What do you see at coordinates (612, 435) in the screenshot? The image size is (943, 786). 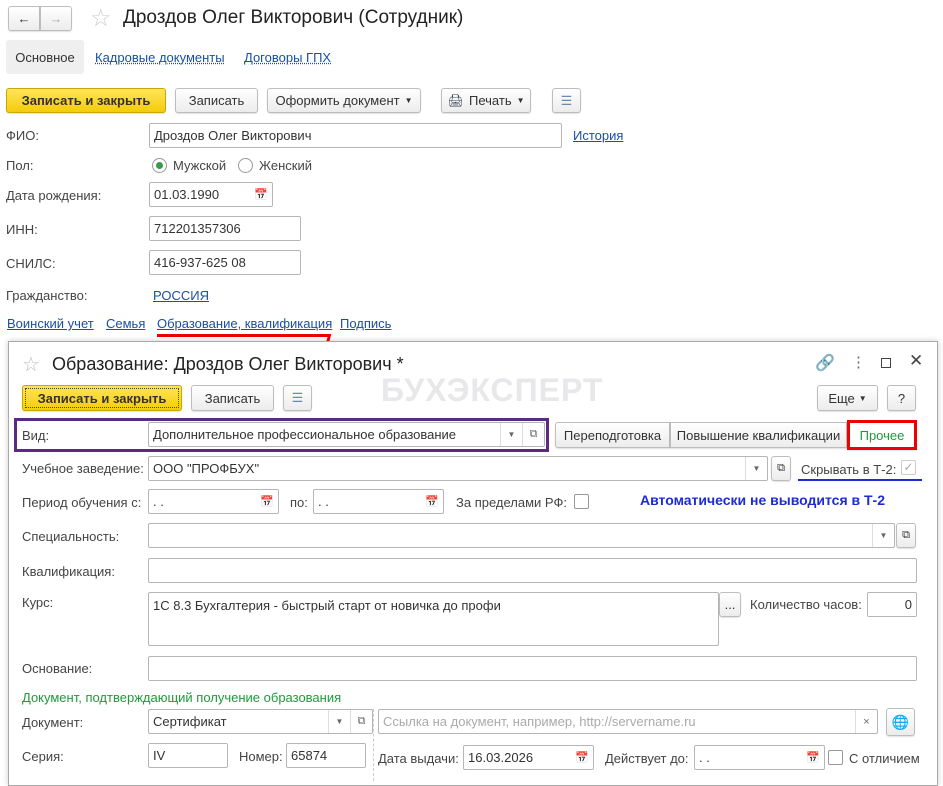 I see `vid-retraining-button: Переподготовка` at bounding box center [612, 435].